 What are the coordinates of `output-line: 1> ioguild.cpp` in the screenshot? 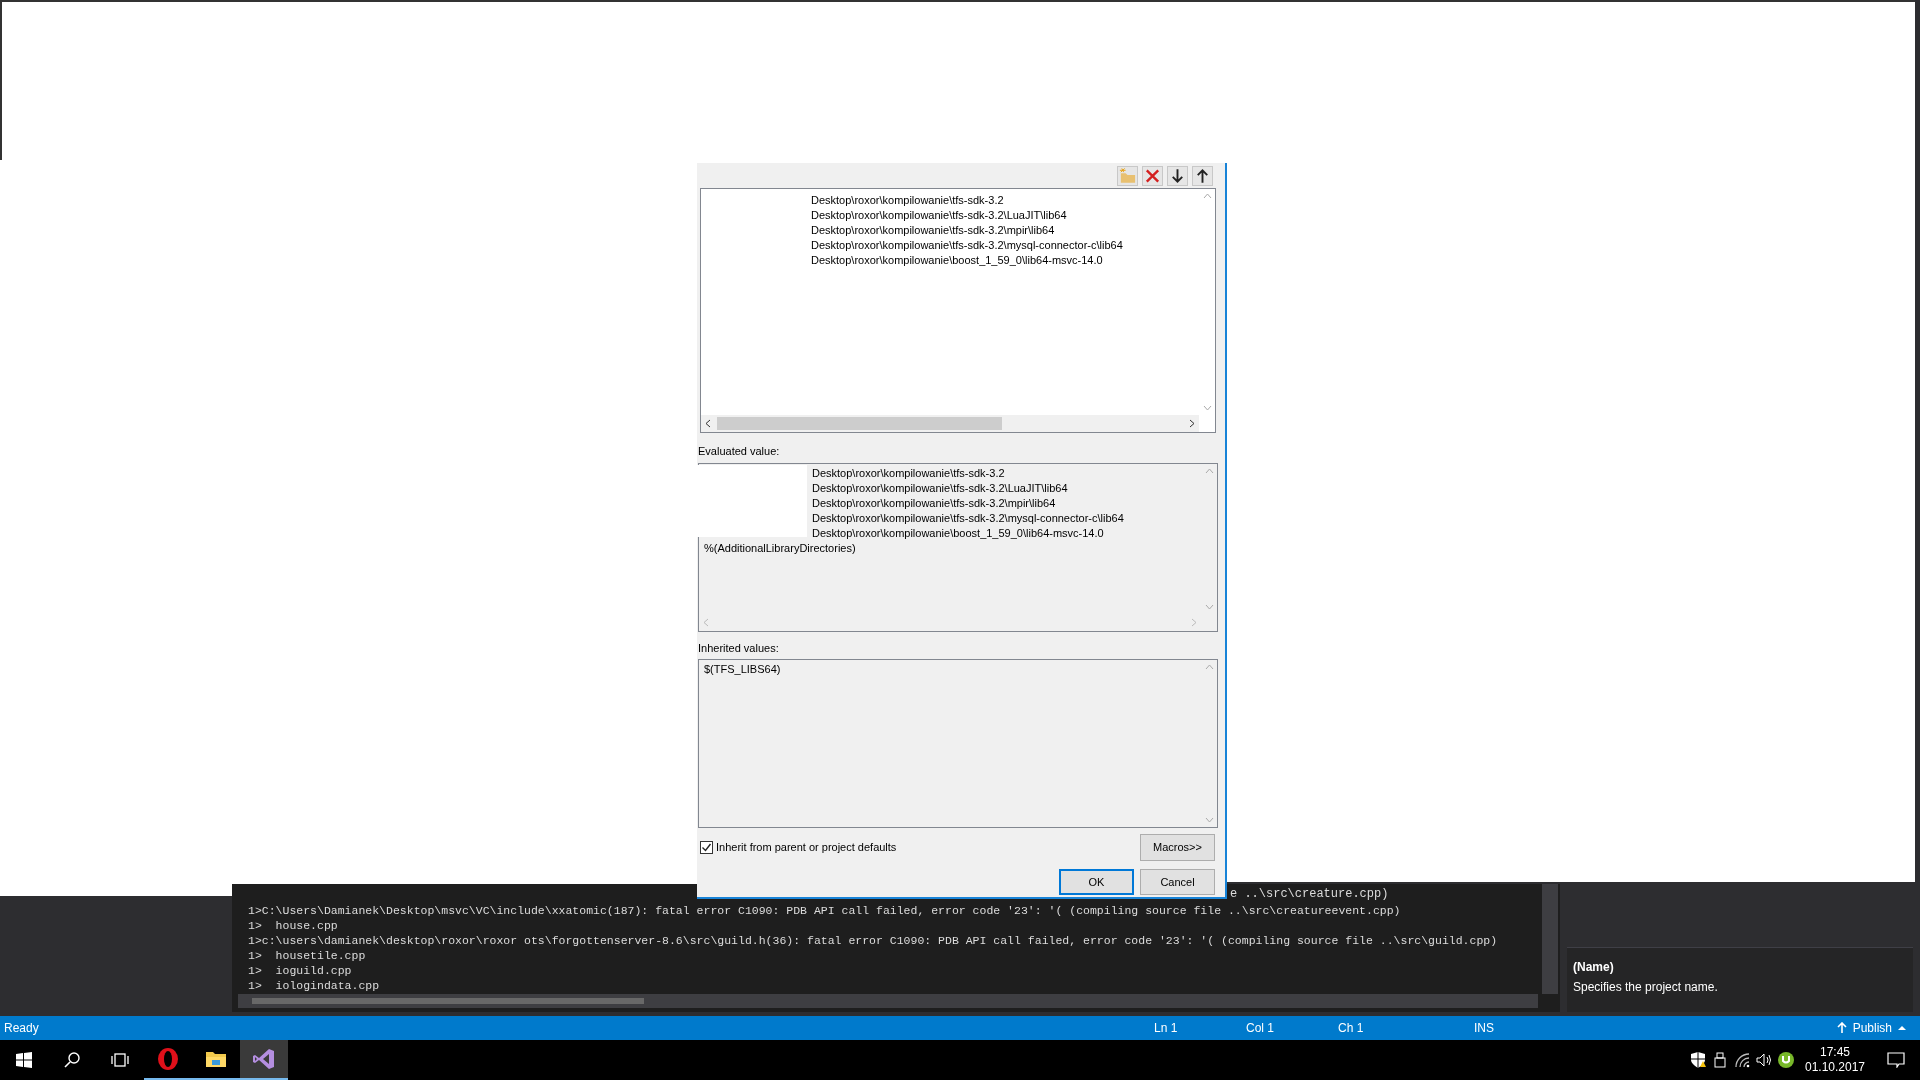 It's located at (300, 970).